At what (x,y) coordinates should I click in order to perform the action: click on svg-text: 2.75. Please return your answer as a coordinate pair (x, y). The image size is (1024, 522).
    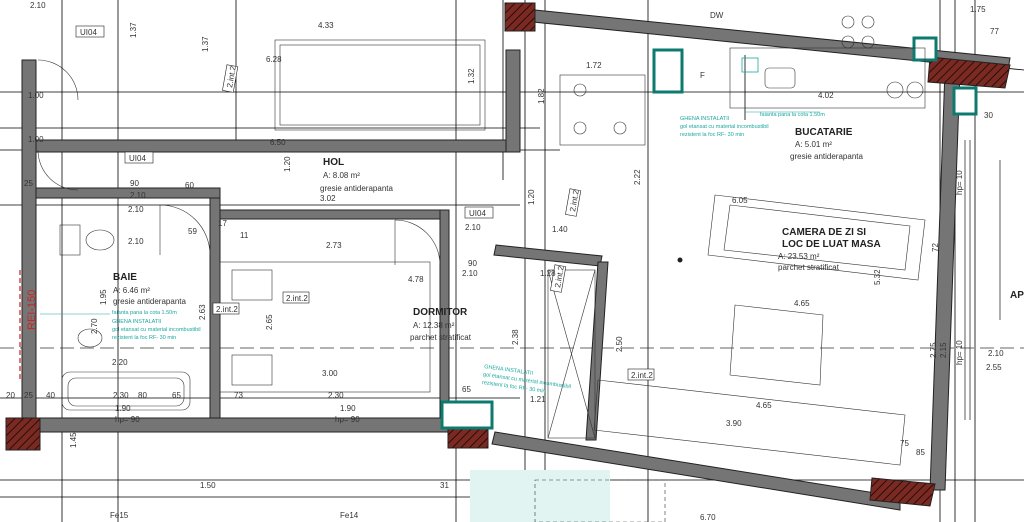
    Looking at the image, I should click on (933, 350).